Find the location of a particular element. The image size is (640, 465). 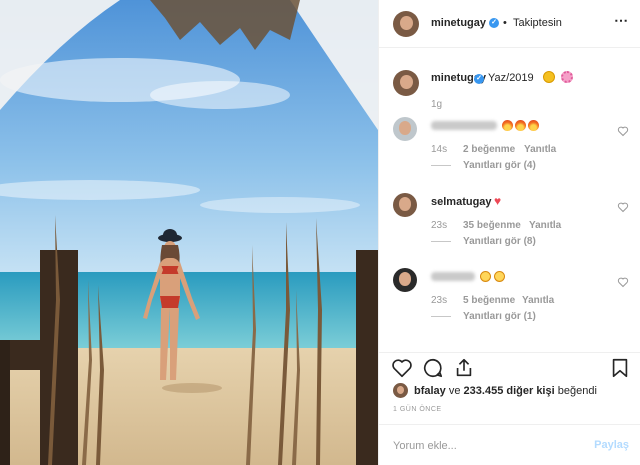

liker-avatar is located at coordinates (400, 390).